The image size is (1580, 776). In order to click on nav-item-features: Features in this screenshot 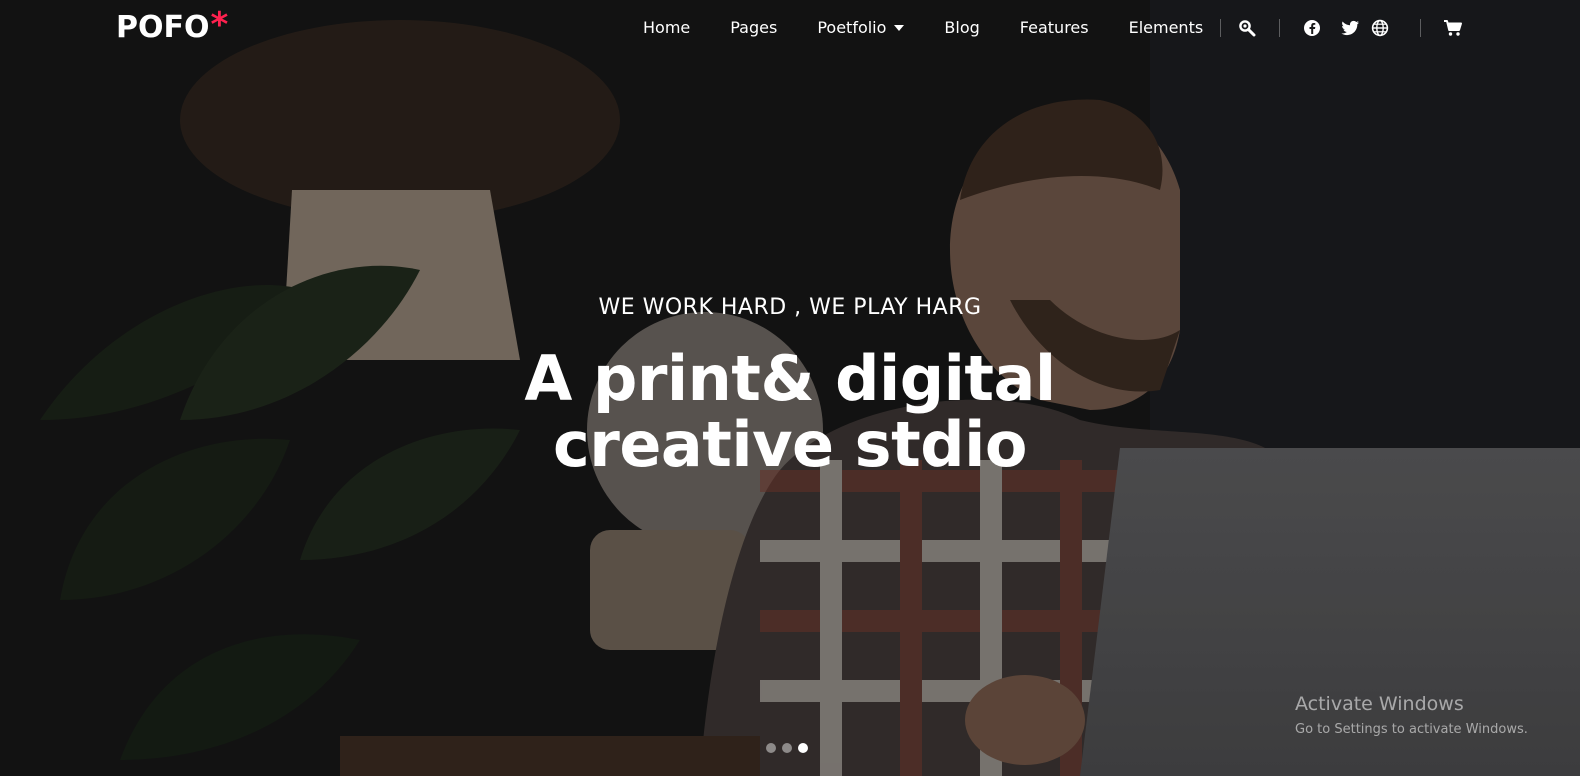, I will do `click(1054, 28)`.